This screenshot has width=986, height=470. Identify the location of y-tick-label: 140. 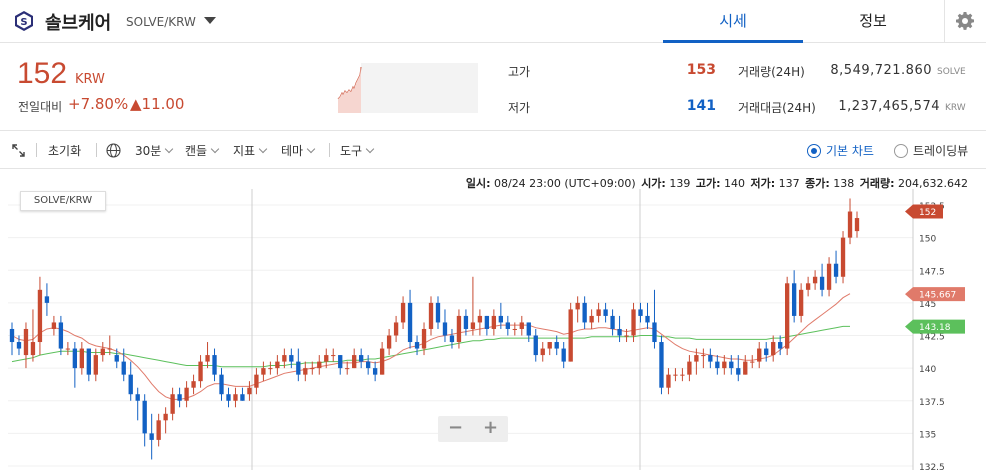
(927, 370).